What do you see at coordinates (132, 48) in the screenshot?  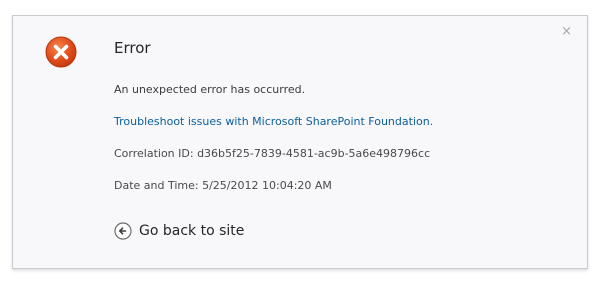 I see `dialog-title: Error` at bounding box center [132, 48].